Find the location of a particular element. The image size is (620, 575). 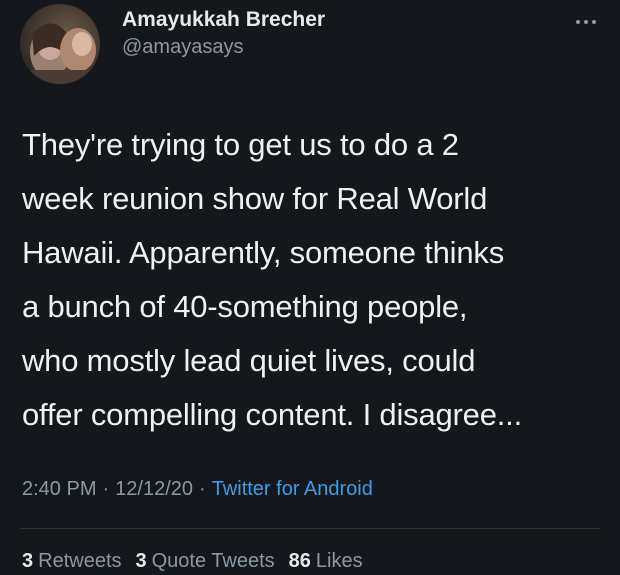

avatar-image is located at coordinates (60, 44).